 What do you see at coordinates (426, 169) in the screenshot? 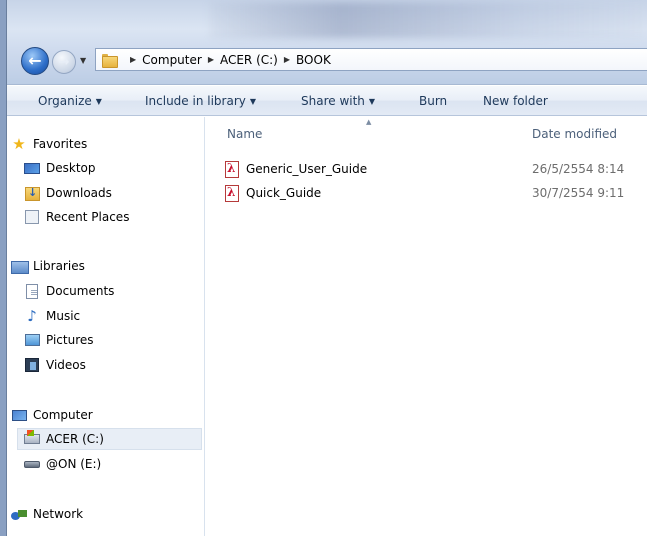
I see `file-row: Generic_User_Guide 26/5/2554 8:14` at bounding box center [426, 169].